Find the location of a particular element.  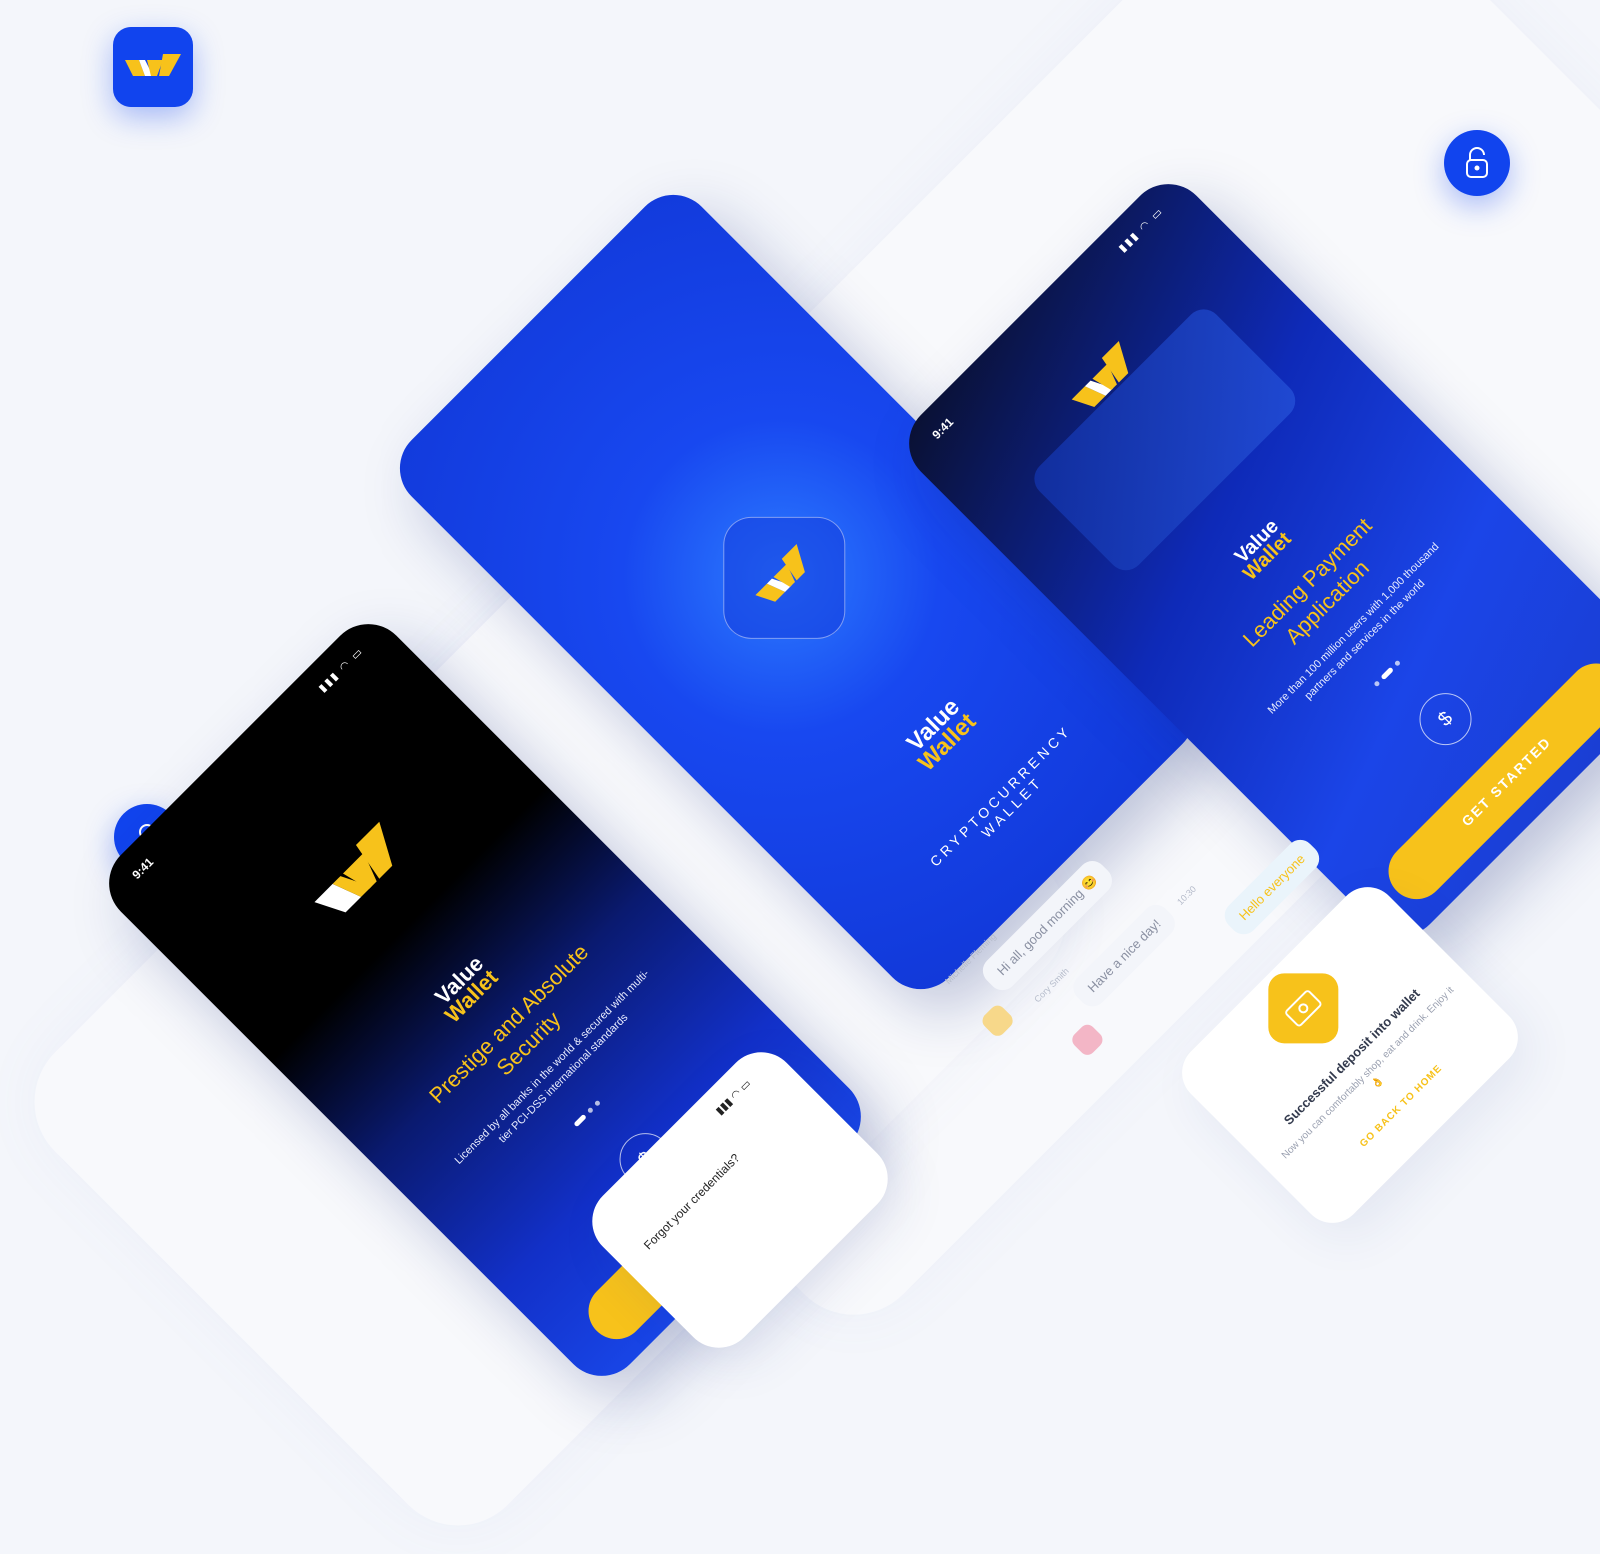

splash-logo-tile is located at coordinates (784, 577).